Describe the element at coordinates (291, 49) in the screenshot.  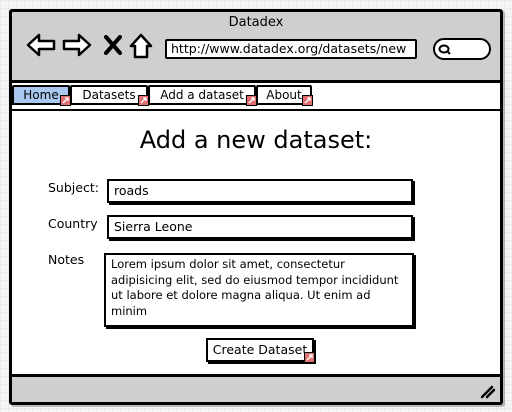
I see `url-field: http://www.datadex.org/datasets/new` at that location.